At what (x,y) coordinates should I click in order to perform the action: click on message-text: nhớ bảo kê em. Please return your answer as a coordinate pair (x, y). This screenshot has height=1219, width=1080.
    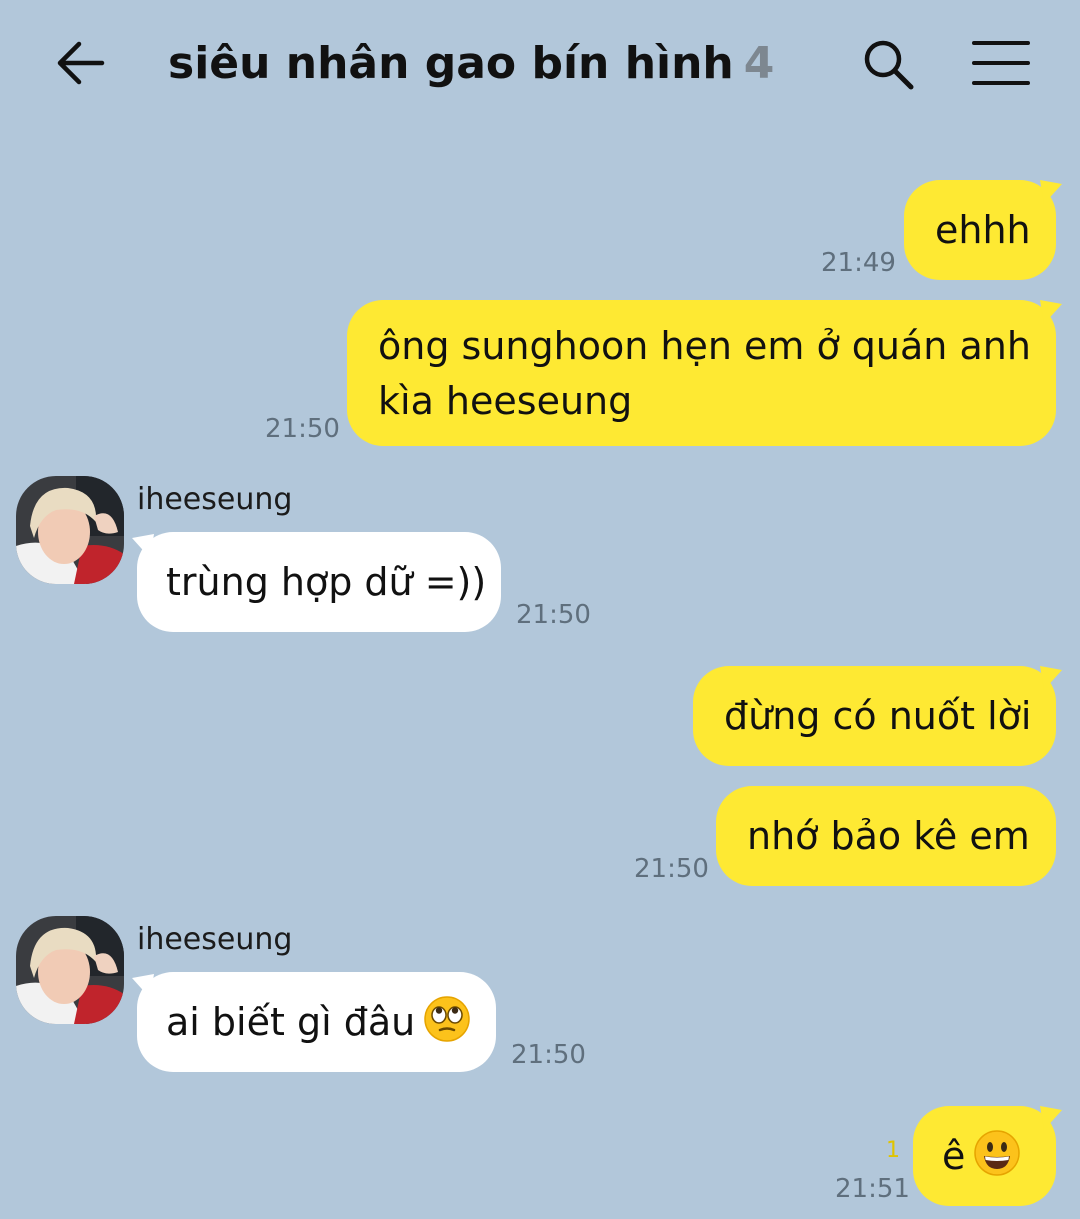
    Looking at the image, I should click on (888, 836).